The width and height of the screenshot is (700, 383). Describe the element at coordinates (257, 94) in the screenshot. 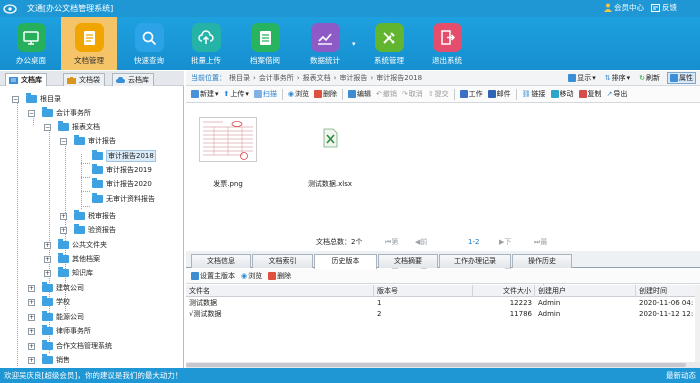

I see `scan-icon` at that location.